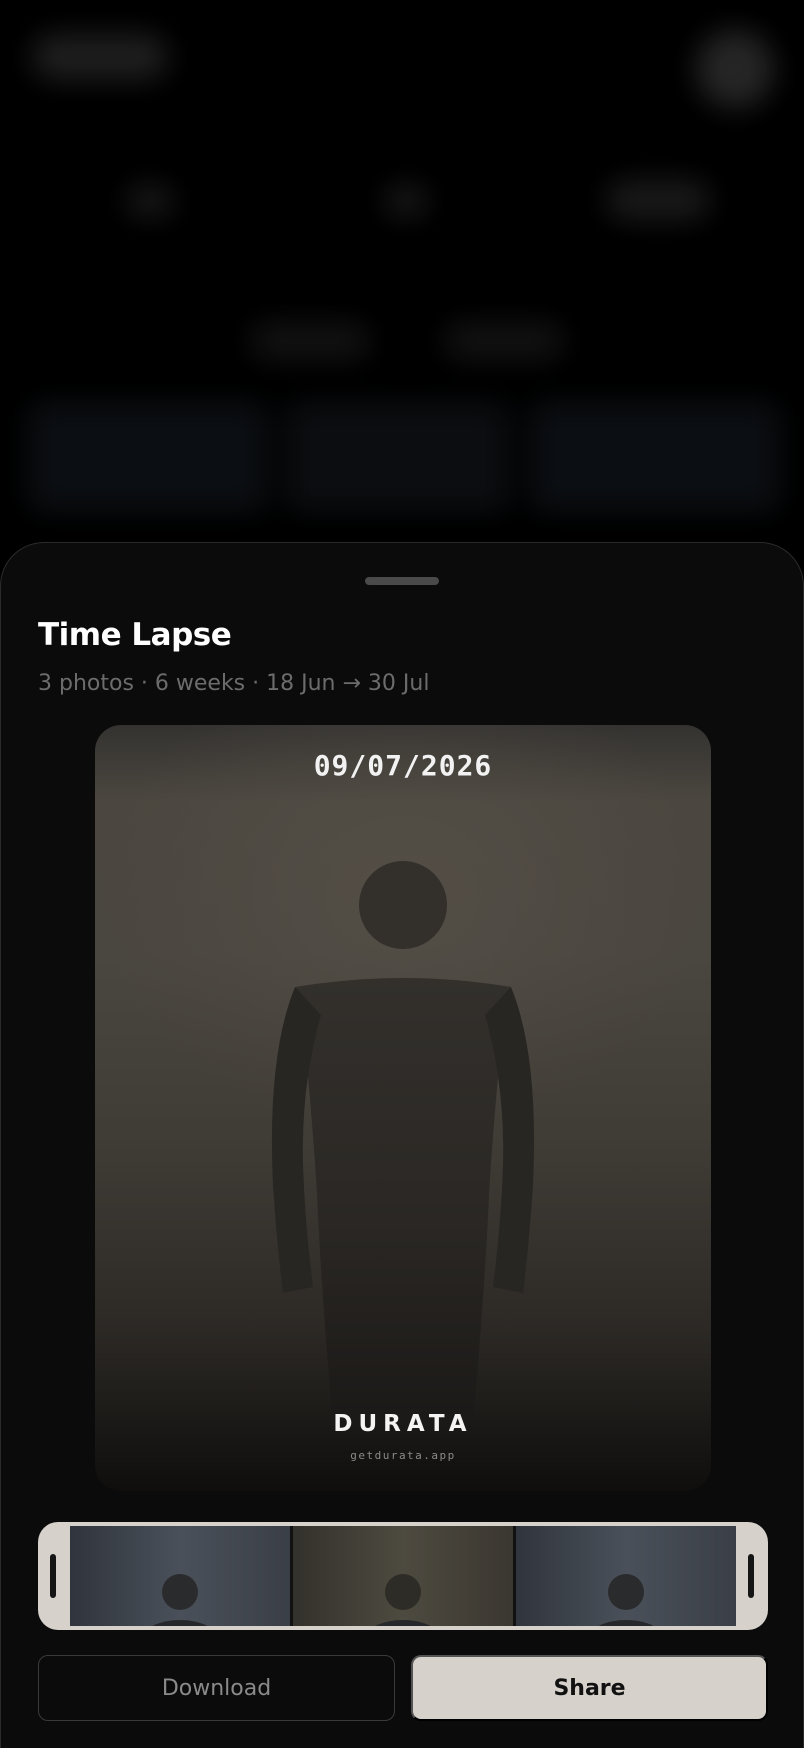  What do you see at coordinates (216, 1688) in the screenshot?
I see `download-button: Download` at bounding box center [216, 1688].